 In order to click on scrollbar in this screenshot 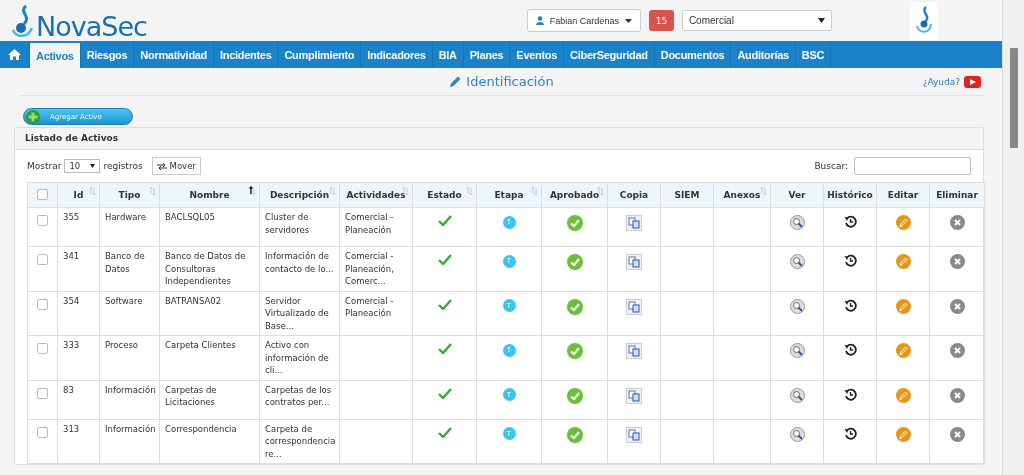, I will do `click(1013, 237)`.